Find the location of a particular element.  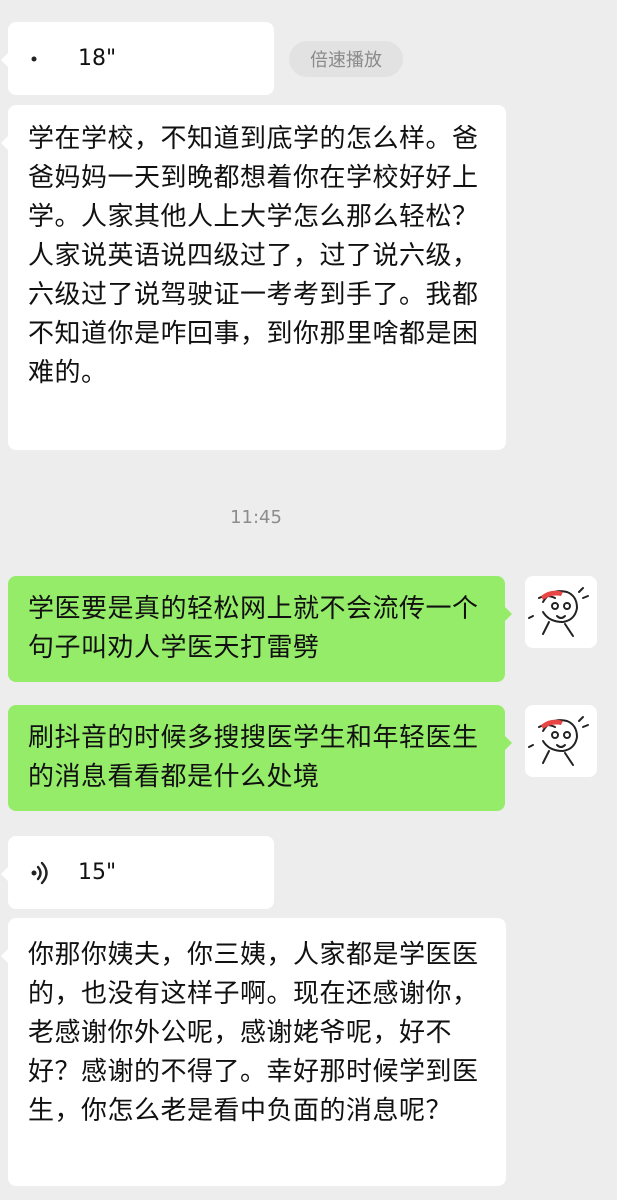

sent-message-2: 刷抖音的时候多搜搜医学生和年轻医生的消息看看都是什么处境 is located at coordinates (260, 758).